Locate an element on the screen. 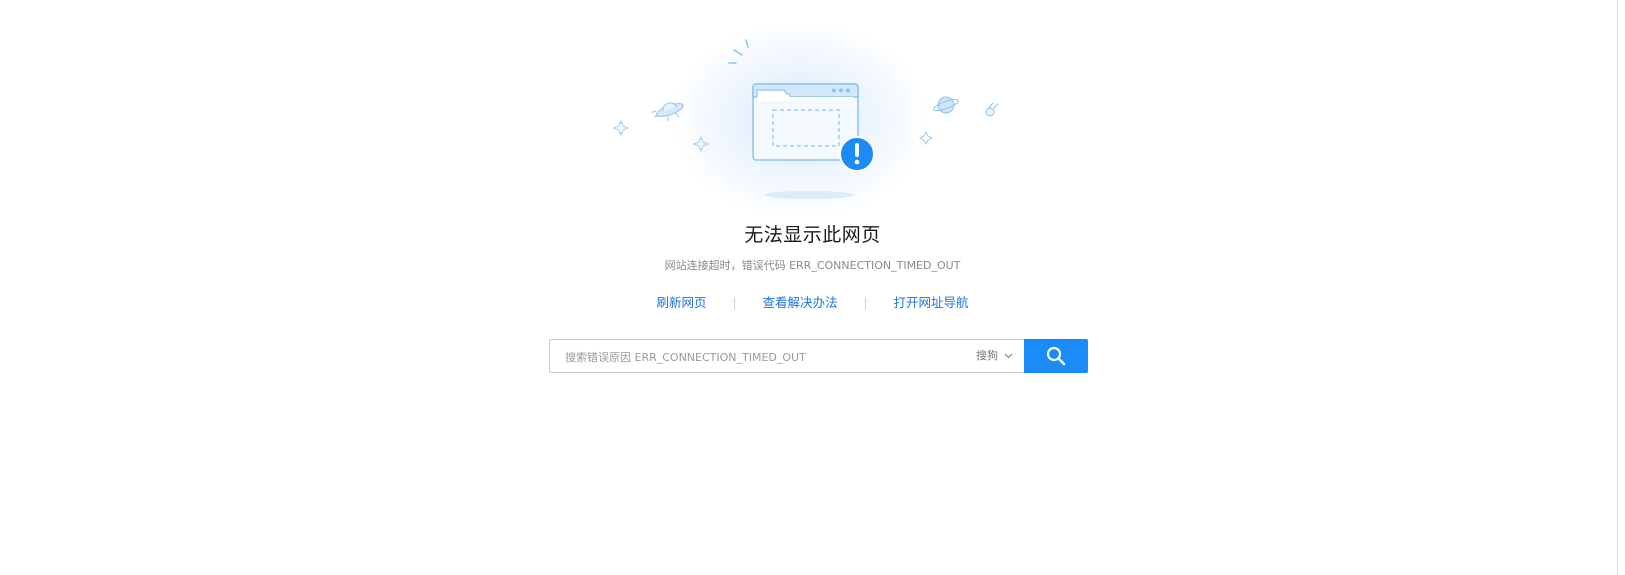 The image size is (1625, 575). search-bar: 搜狗 is located at coordinates (818, 356).